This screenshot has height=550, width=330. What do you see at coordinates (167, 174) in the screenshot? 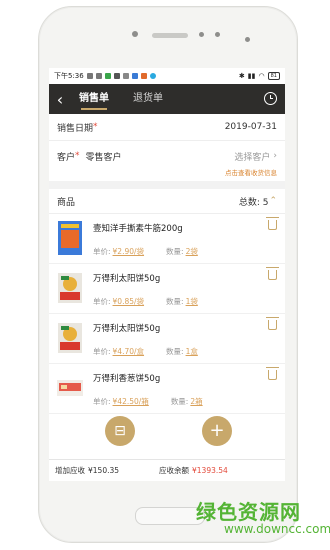
I see `address-hint-link: 点击查看收货信息` at bounding box center [167, 174].